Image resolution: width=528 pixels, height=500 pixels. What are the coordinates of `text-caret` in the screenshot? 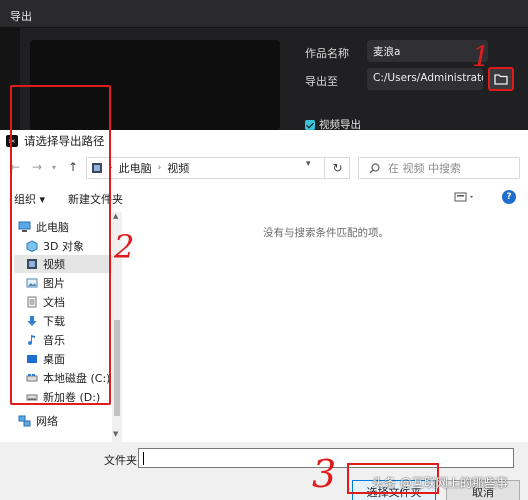 It's located at (143, 458).